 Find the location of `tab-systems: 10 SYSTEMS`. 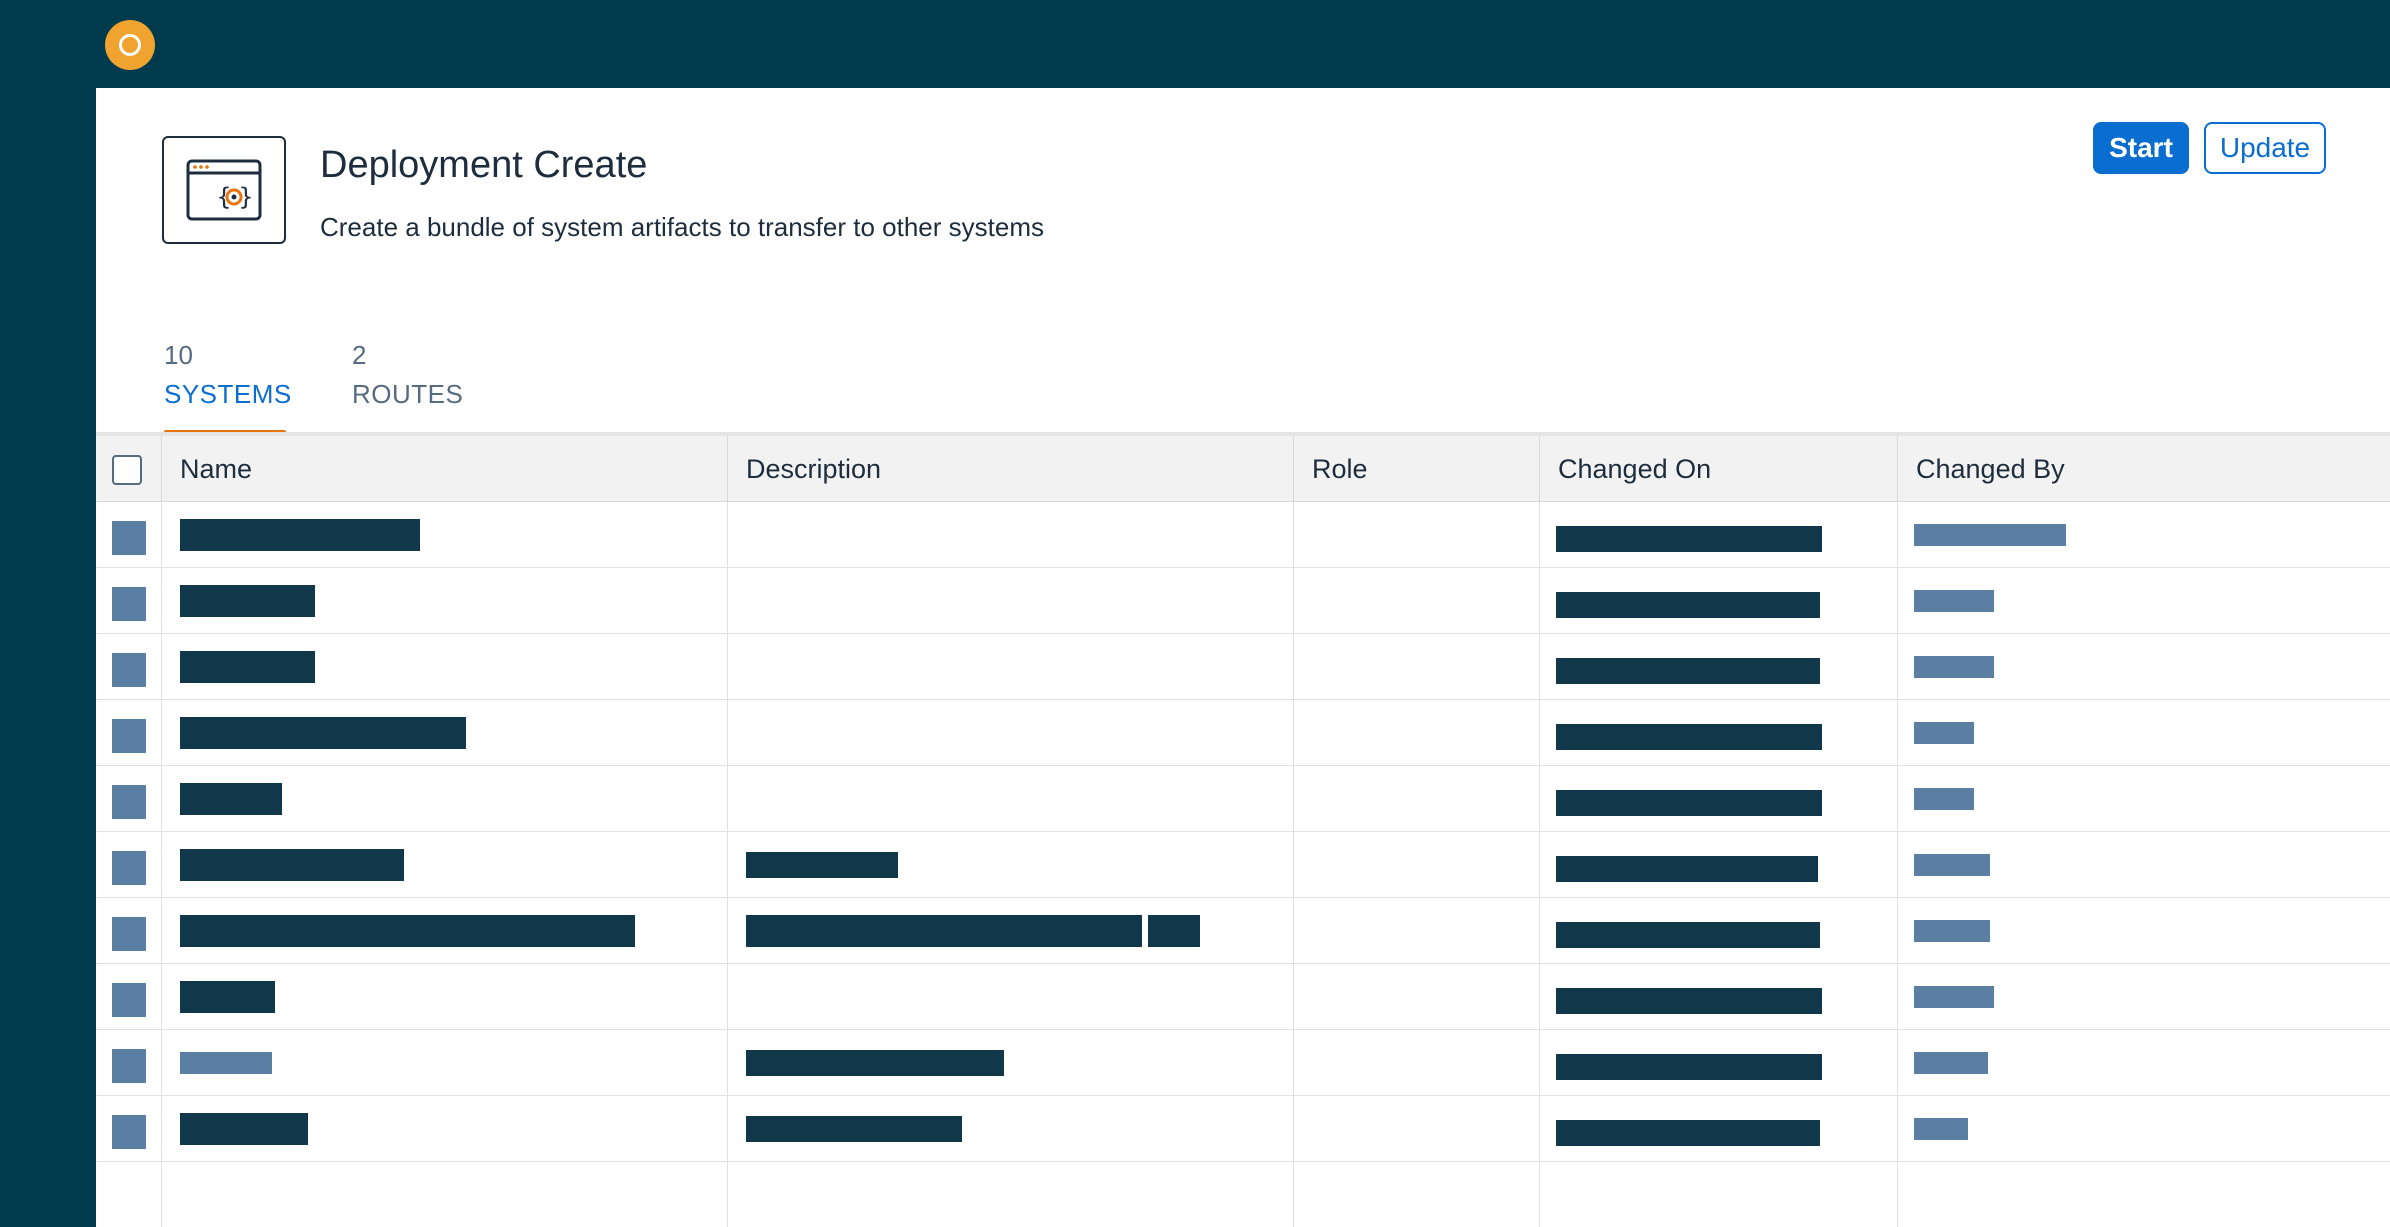

tab-systems: 10 SYSTEMS is located at coordinates (228, 387).